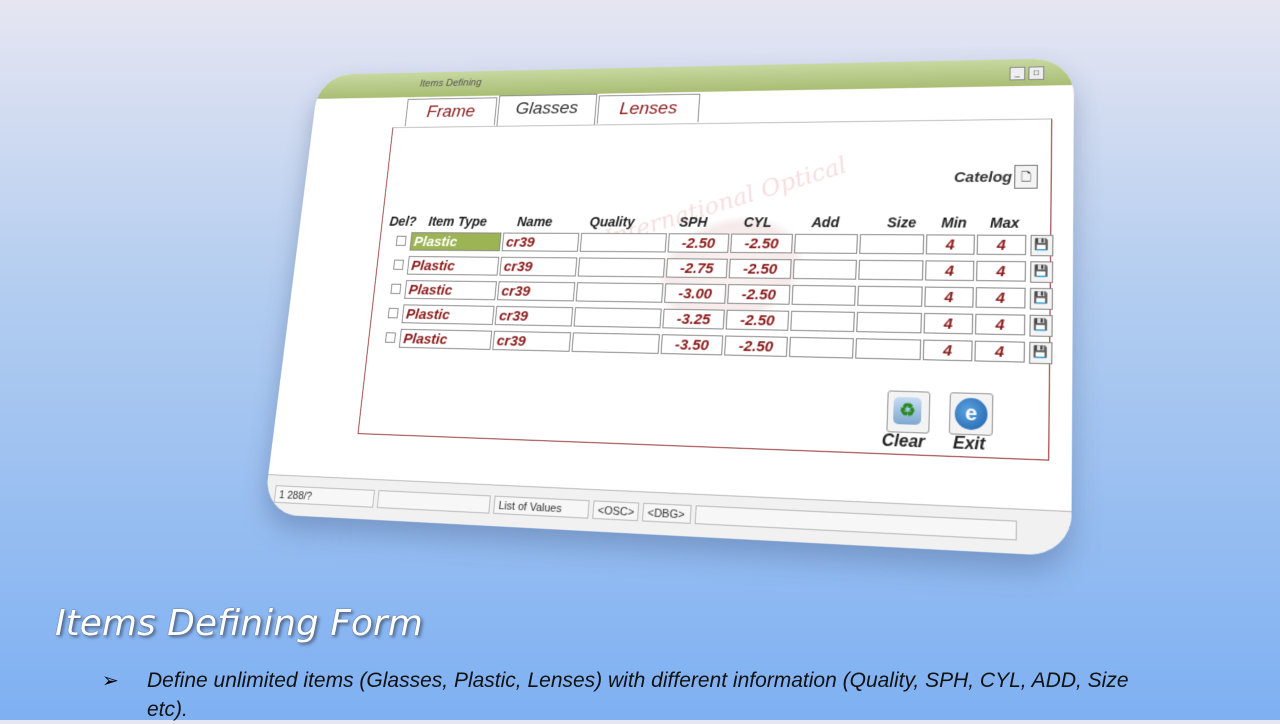  I want to click on tab-lenses: Lenses, so click(648, 108).